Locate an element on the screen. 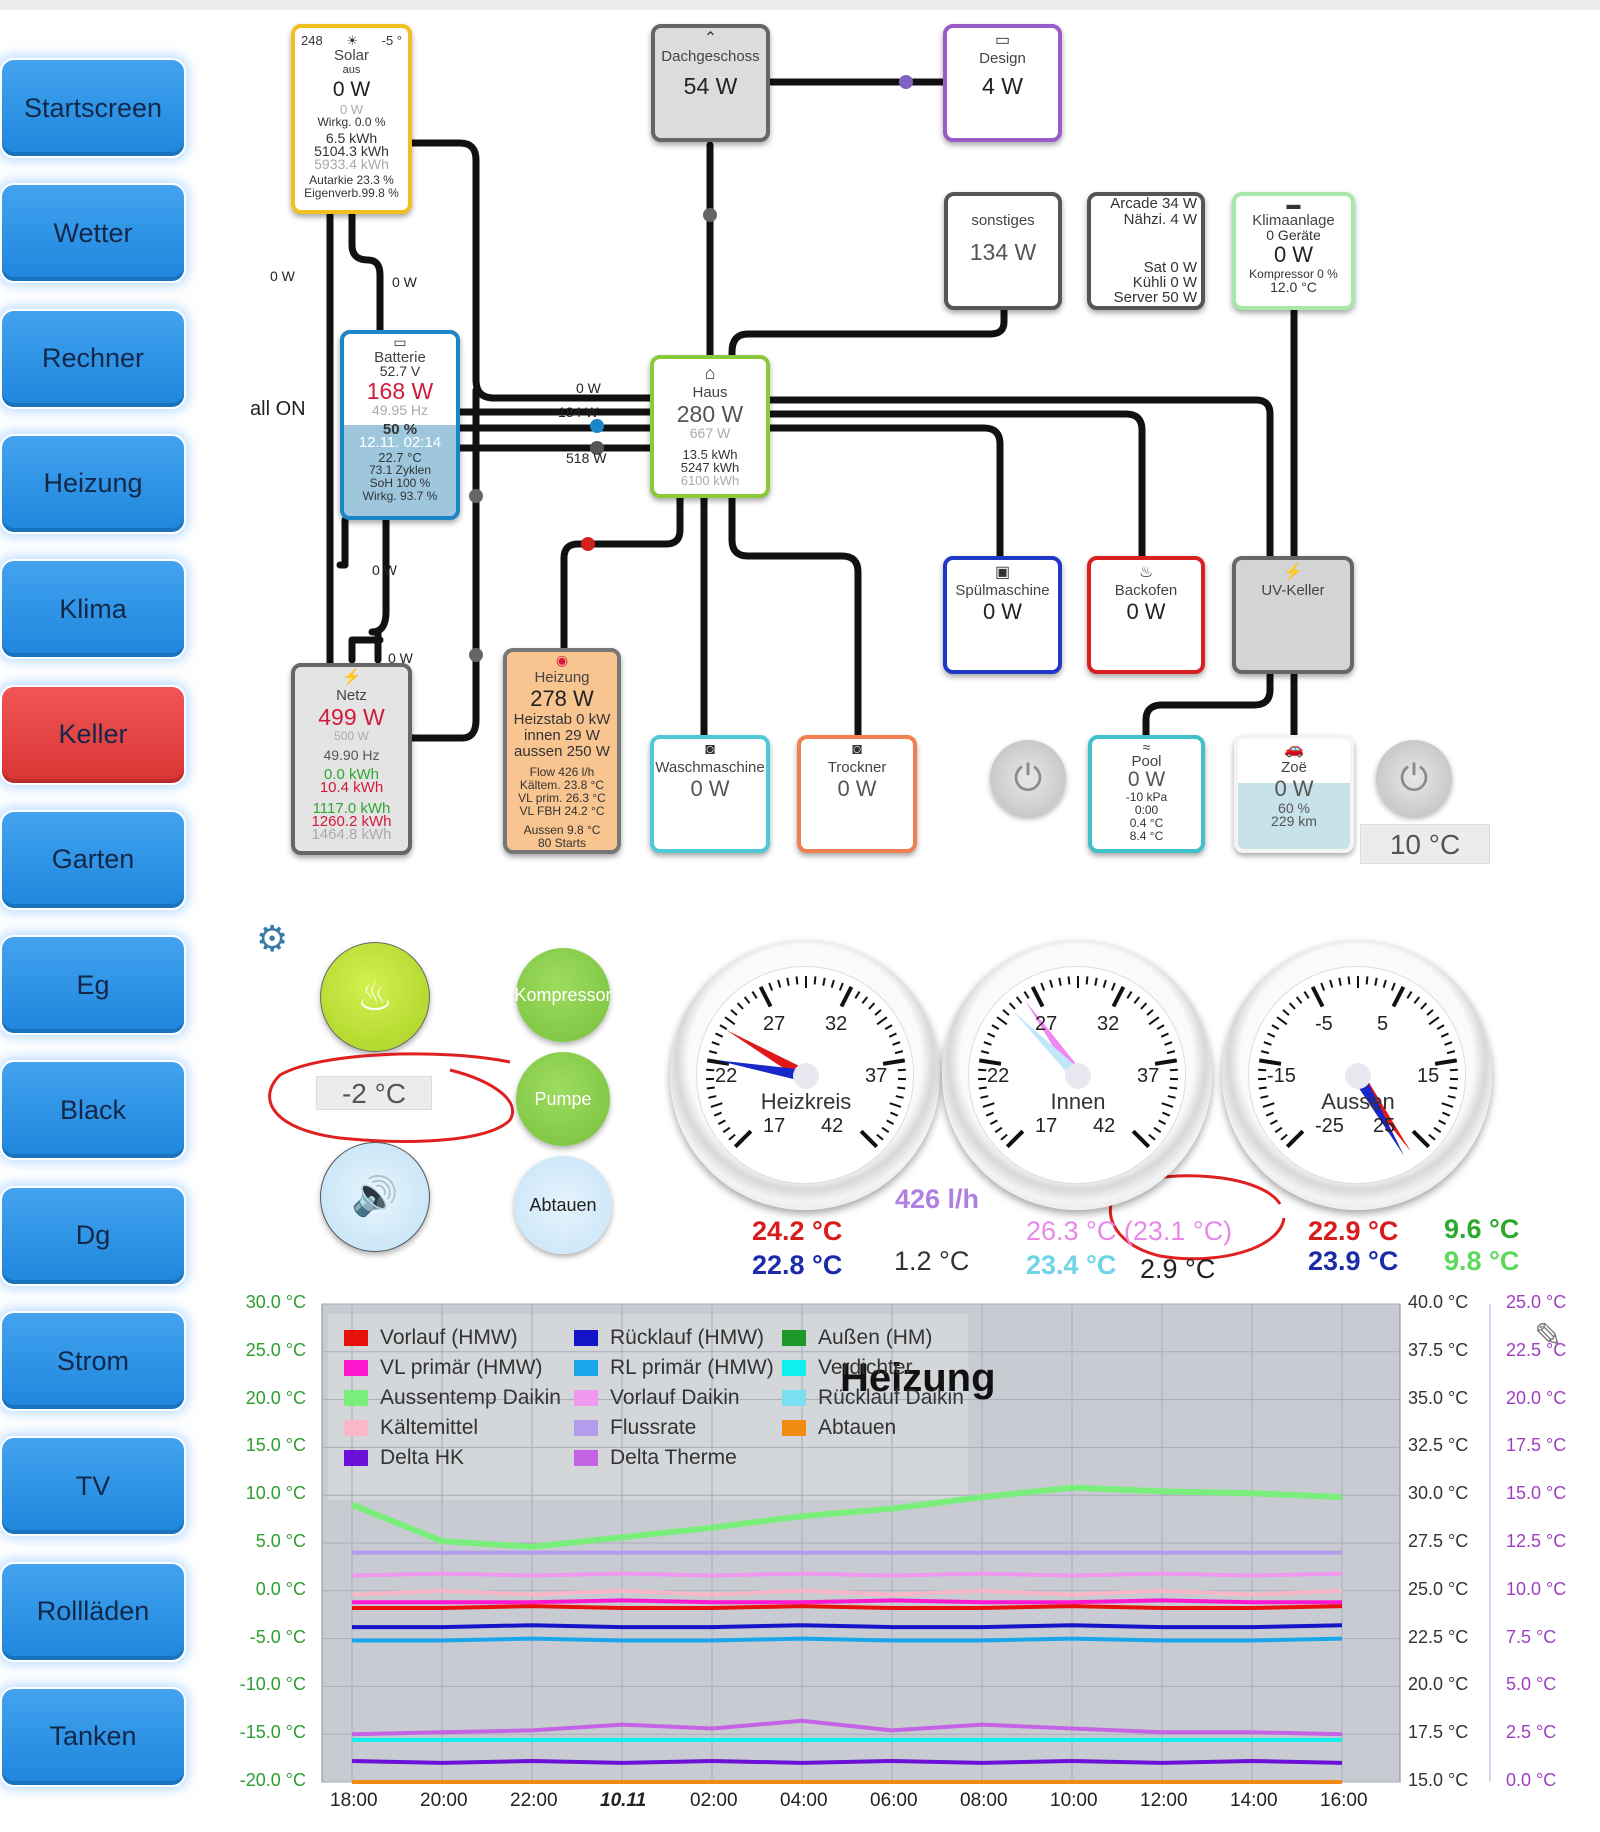  legend-label: Vorlauf (HMW) is located at coordinates (449, 1337).